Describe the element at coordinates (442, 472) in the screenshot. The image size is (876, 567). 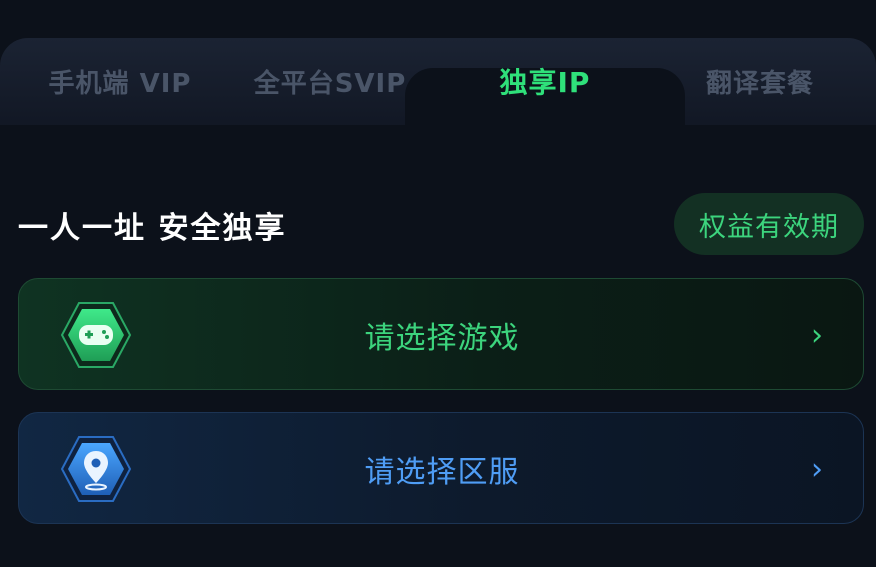
I see `select-region-label: 请选择区服` at that location.